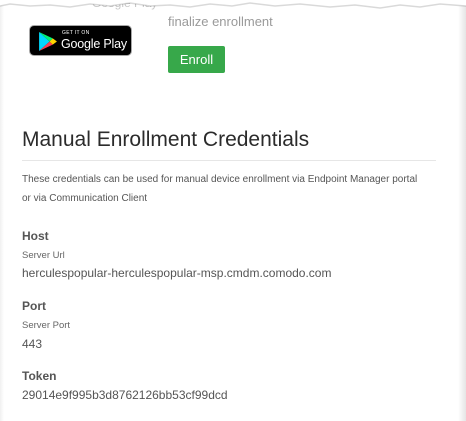 This screenshot has height=421, width=466. What do you see at coordinates (39, 376) in the screenshot?
I see `token-label: Token` at bounding box center [39, 376].